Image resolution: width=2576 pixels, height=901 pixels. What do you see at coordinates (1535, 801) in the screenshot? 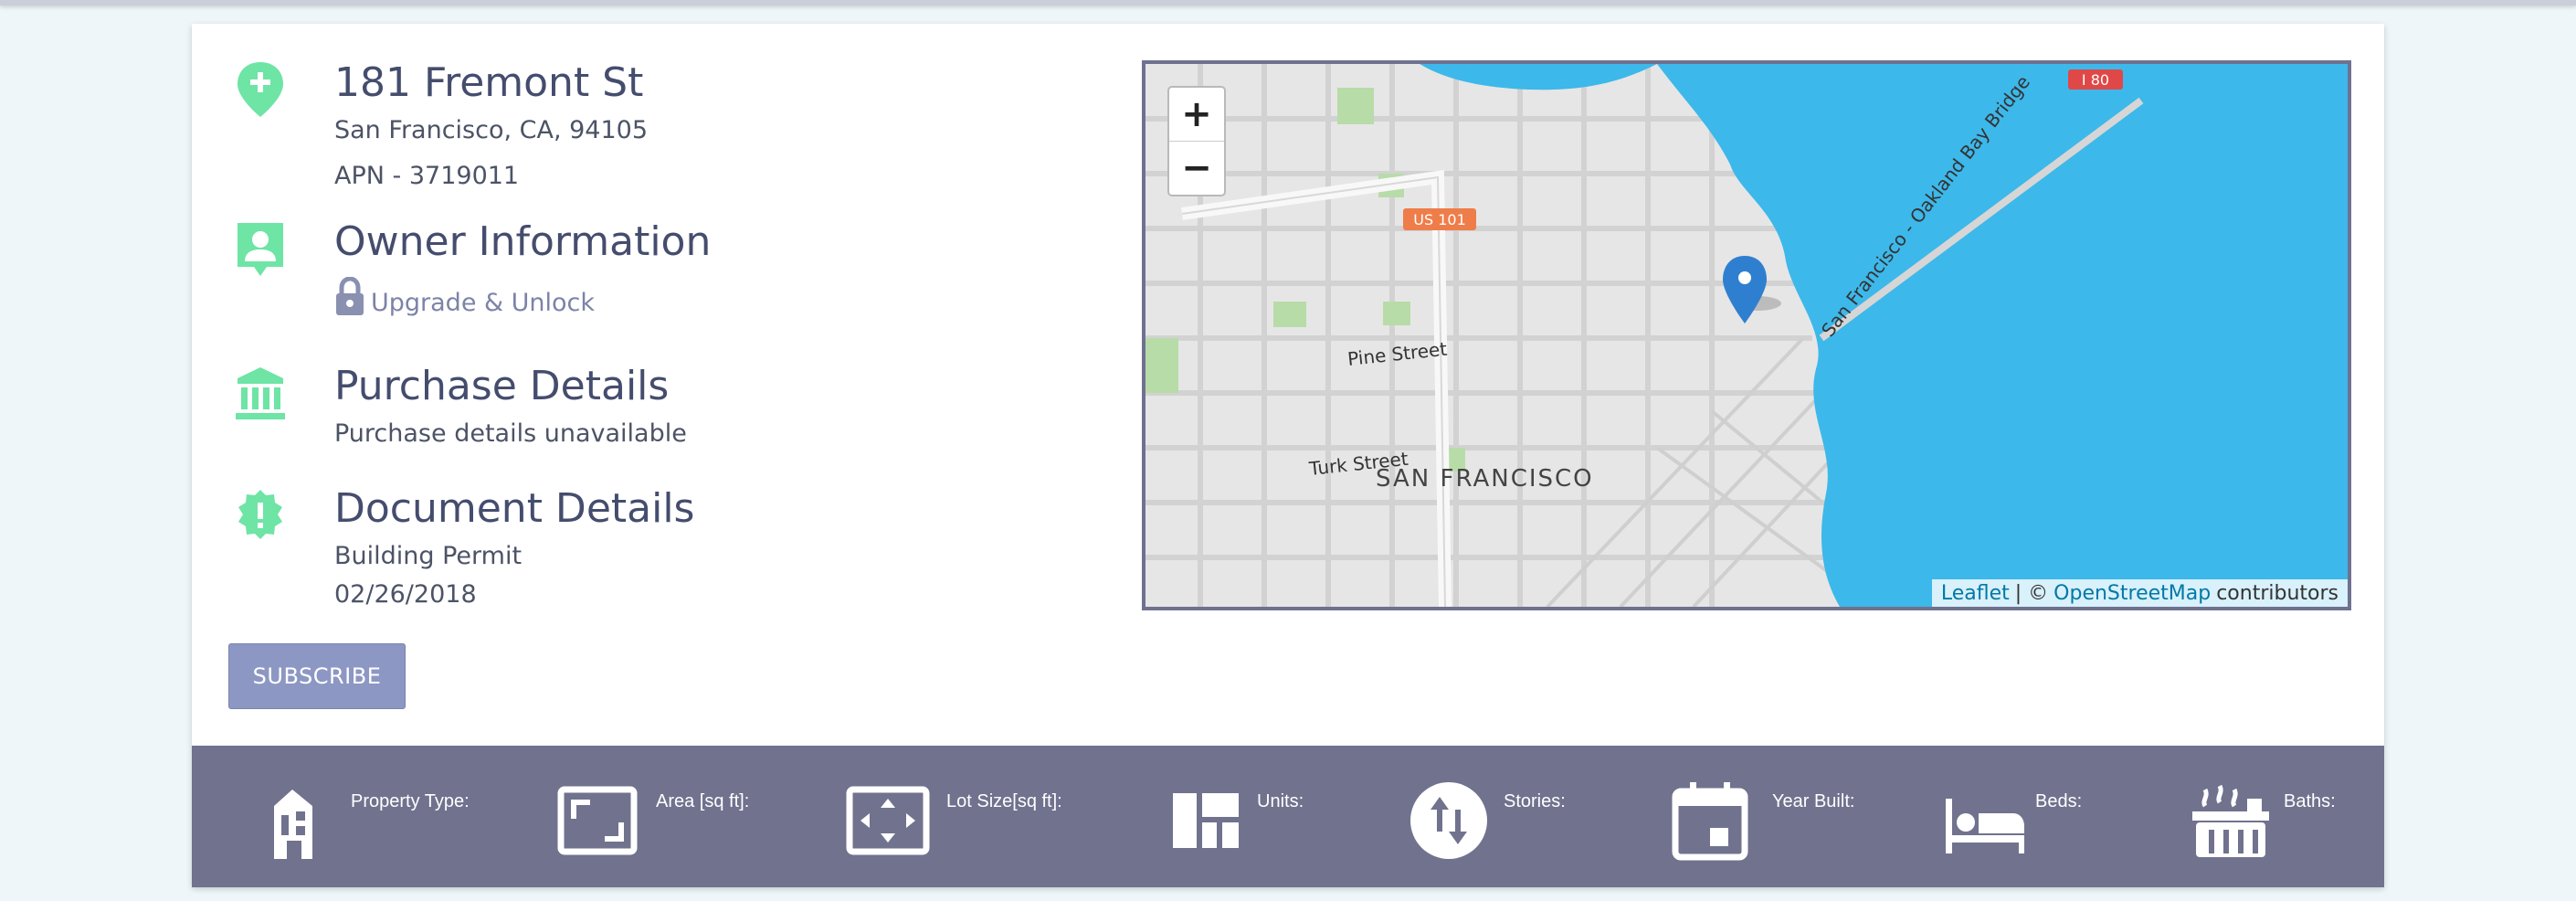
I see `feature-label: Stories:` at bounding box center [1535, 801].